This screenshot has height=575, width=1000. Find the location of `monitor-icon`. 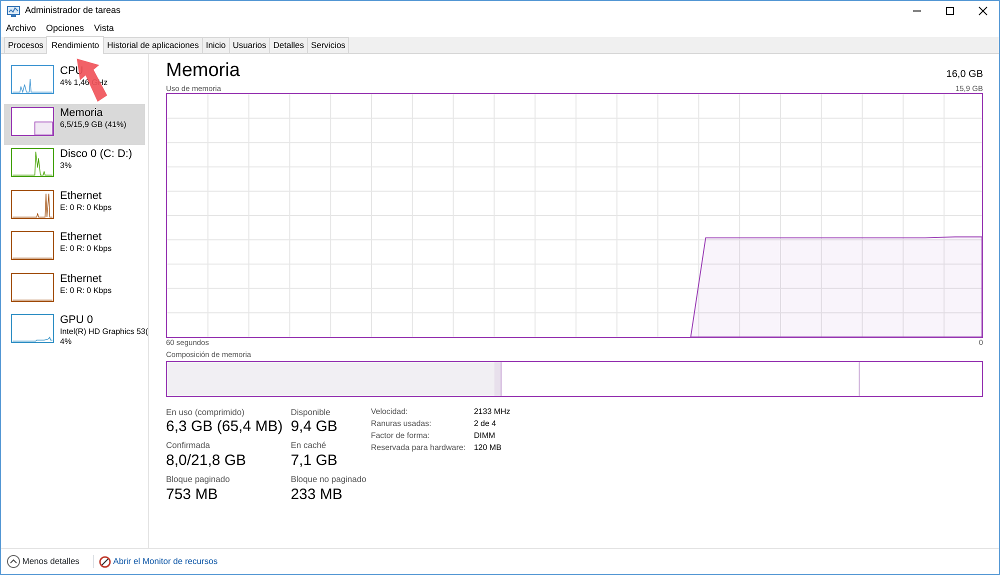

monitor-icon is located at coordinates (104, 562).